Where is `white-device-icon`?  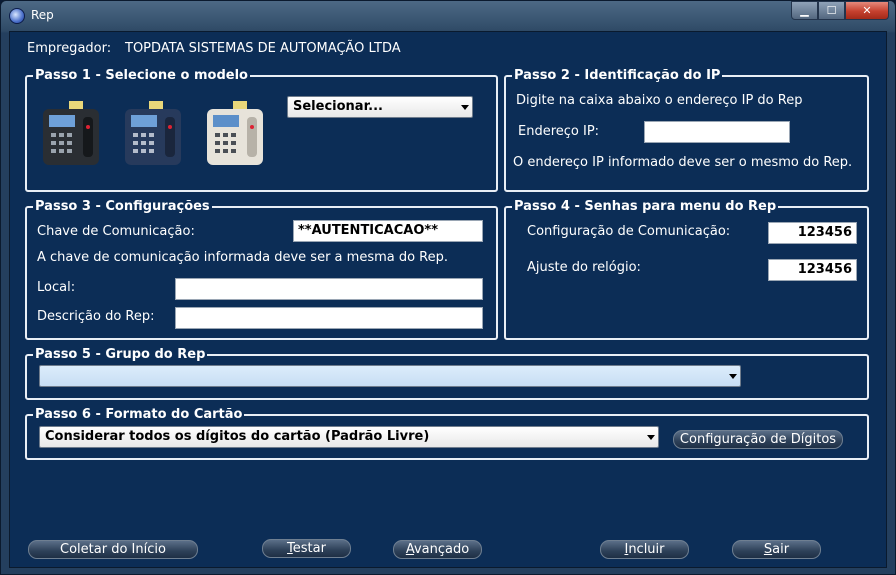
white-device-icon is located at coordinates (235, 133).